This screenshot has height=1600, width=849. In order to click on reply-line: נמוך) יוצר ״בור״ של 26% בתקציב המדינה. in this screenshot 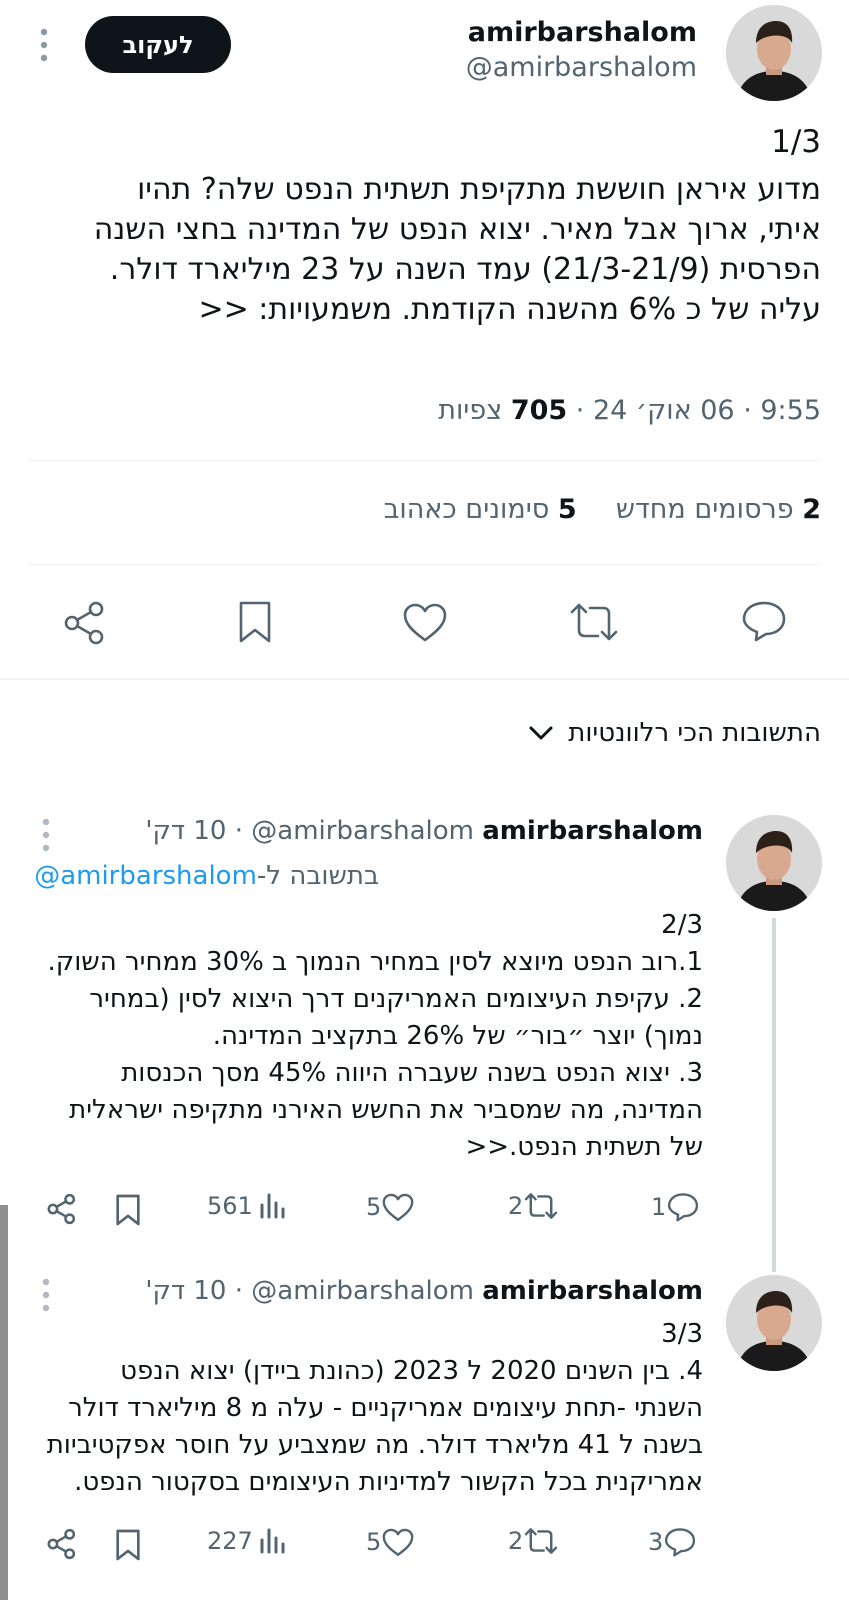, I will do `click(457, 1036)`.